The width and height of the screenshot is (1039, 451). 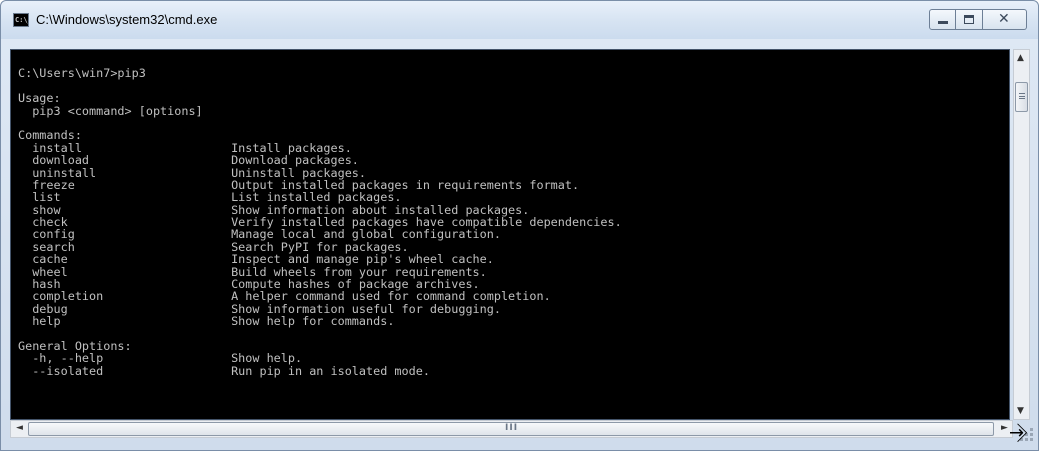 I want to click on close-button: ✕, so click(x=1005, y=19).